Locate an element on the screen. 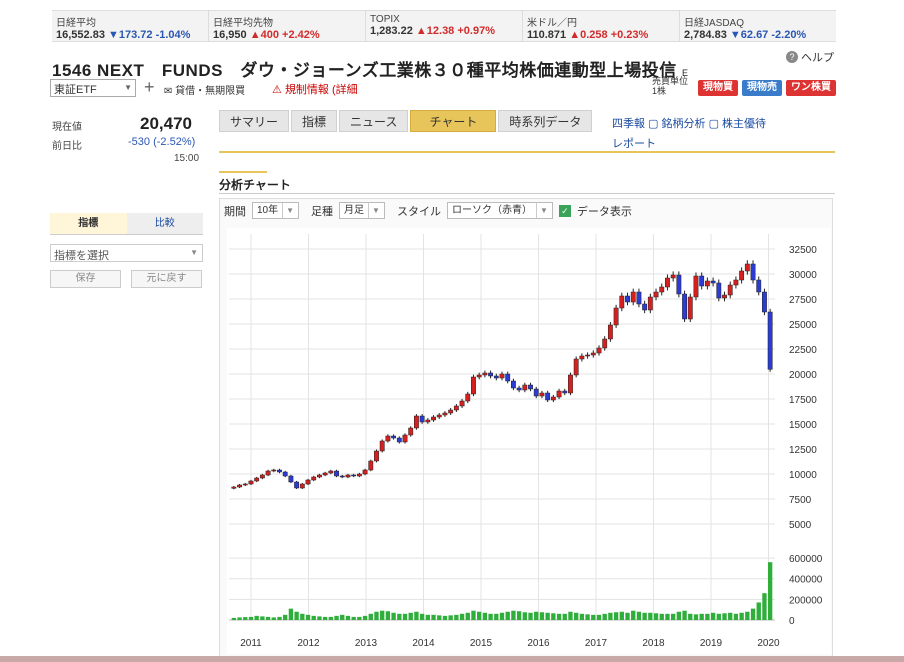 The height and width of the screenshot is (662, 904). x-tick-label: 2020 is located at coordinates (768, 643).